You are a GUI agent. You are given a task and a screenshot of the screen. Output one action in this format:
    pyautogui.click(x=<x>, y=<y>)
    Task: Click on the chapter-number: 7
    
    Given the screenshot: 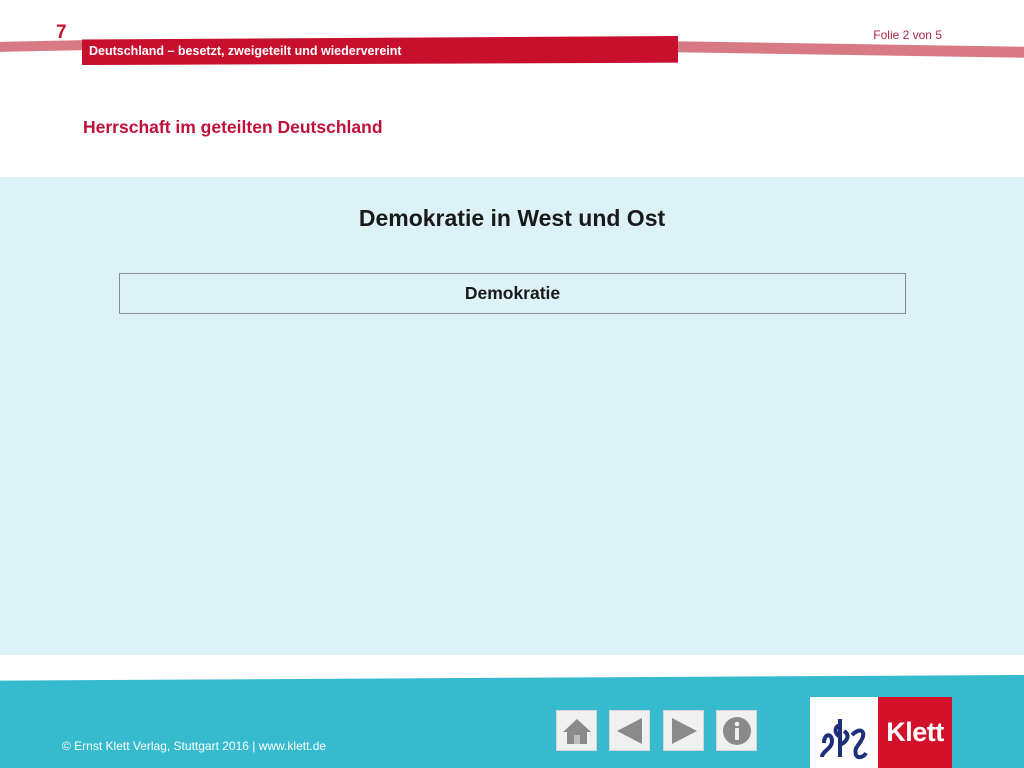 What is the action you would take?
    pyautogui.click(x=61, y=32)
    